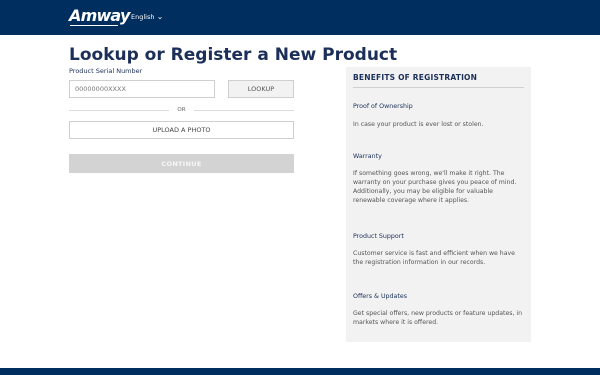 The width and height of the screenshot is (600, 375). Describe the element at coordinates (143, 17) in the screenshot. I see `language-label: English` at that location.